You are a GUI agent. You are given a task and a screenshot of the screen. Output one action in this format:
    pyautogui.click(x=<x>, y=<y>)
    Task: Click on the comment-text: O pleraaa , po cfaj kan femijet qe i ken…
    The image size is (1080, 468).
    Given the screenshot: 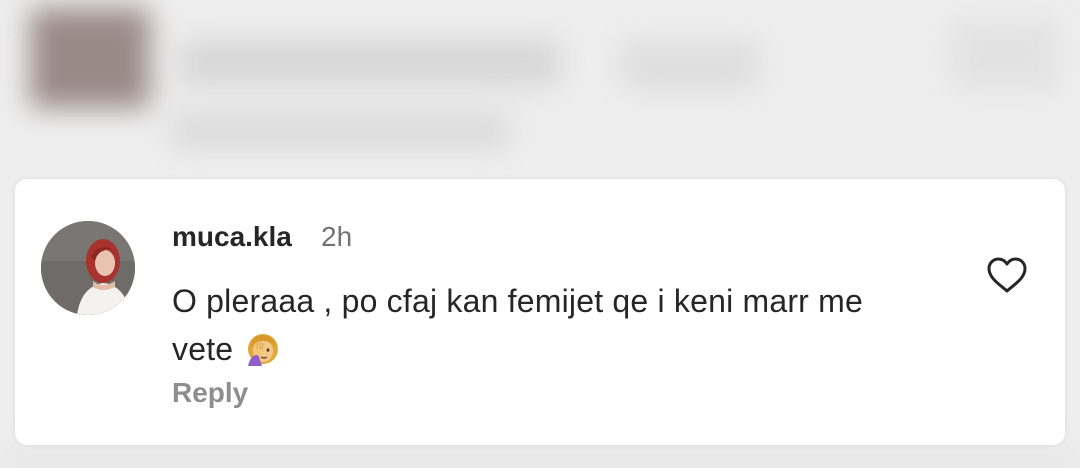 What is the action you would take?
    pyautogui.click(x=552, y=325)
    